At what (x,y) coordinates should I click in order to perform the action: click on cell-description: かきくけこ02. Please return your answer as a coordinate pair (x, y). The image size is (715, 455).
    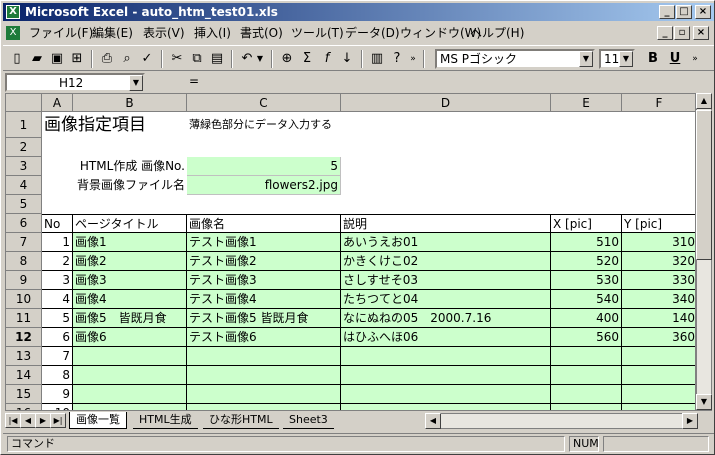
    Looking at the image, I should click on (446, 261).